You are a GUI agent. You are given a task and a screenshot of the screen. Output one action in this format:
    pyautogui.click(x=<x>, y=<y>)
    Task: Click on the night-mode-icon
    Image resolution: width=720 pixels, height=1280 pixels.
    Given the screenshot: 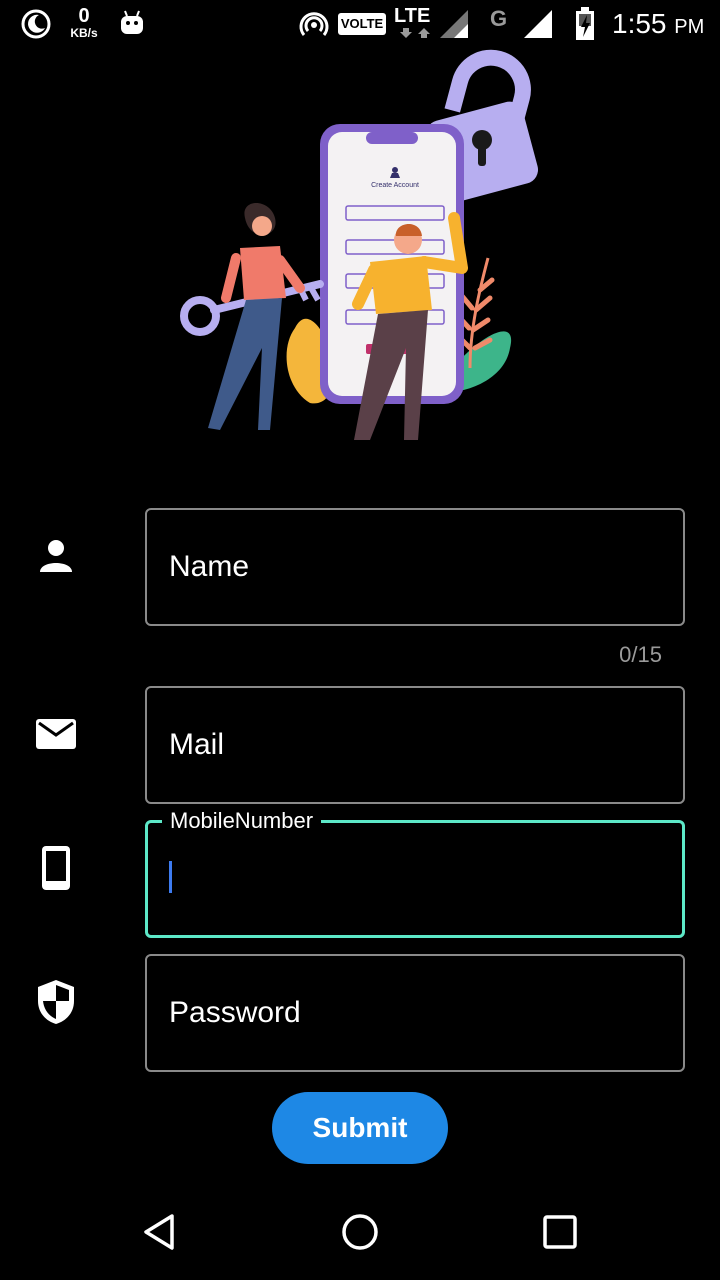 What is the action you would take?
    pyautogui.click(x=36, y=24)
    